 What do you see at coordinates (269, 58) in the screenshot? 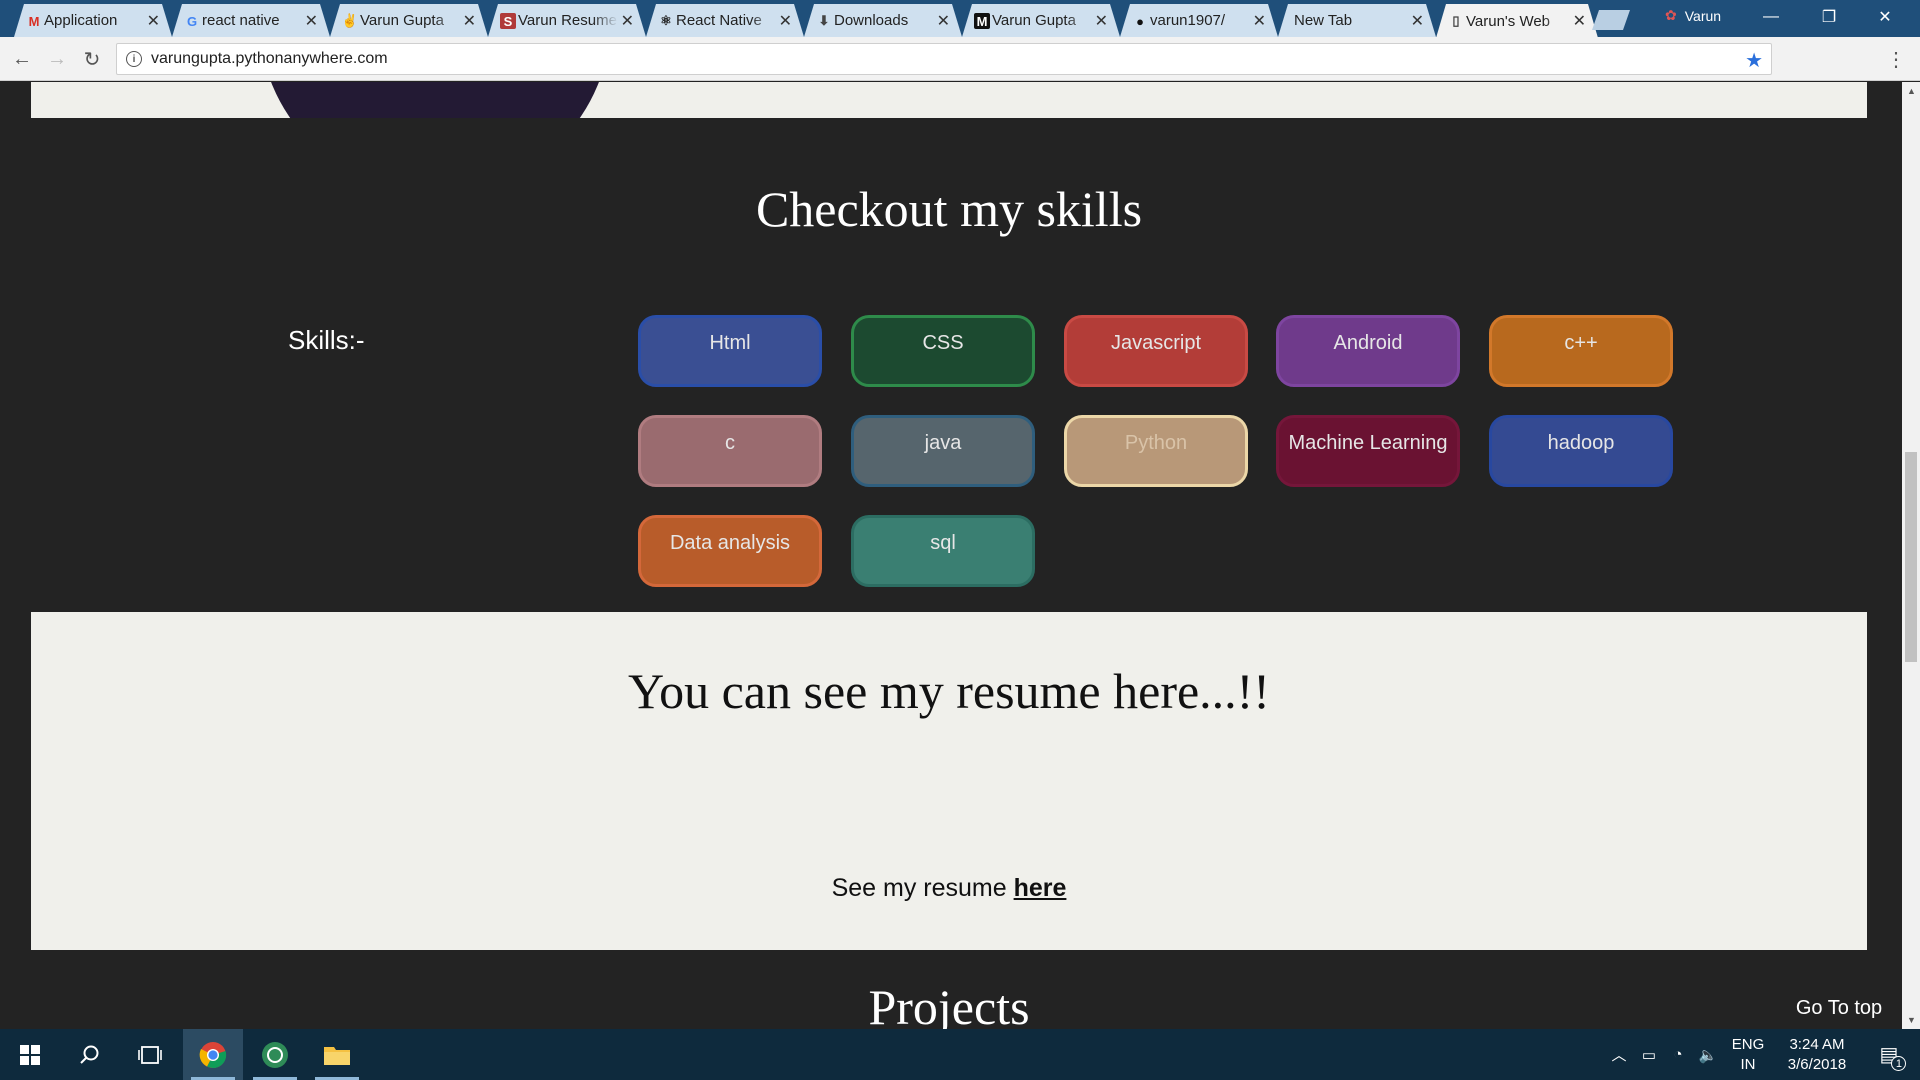
I see `url-text: varungupta.pythonanywhere.com` at bounding box center [269, 58].